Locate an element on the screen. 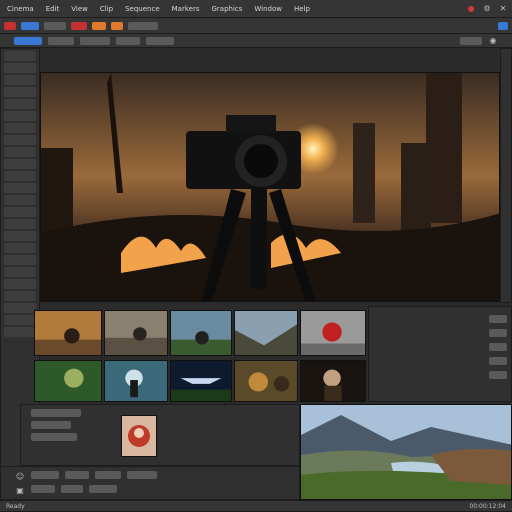 The width and height of the screenshot is (512, 512). close-icon: ✕ is located at coordinates (503, 9).